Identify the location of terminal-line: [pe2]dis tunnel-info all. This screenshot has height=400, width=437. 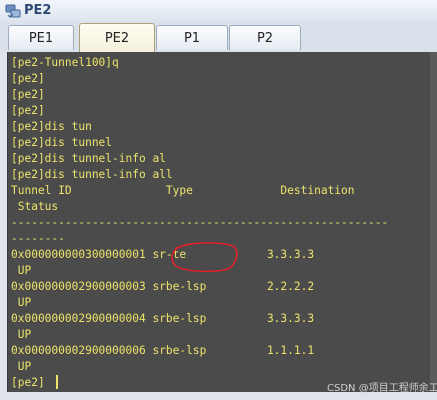
(92, 174).